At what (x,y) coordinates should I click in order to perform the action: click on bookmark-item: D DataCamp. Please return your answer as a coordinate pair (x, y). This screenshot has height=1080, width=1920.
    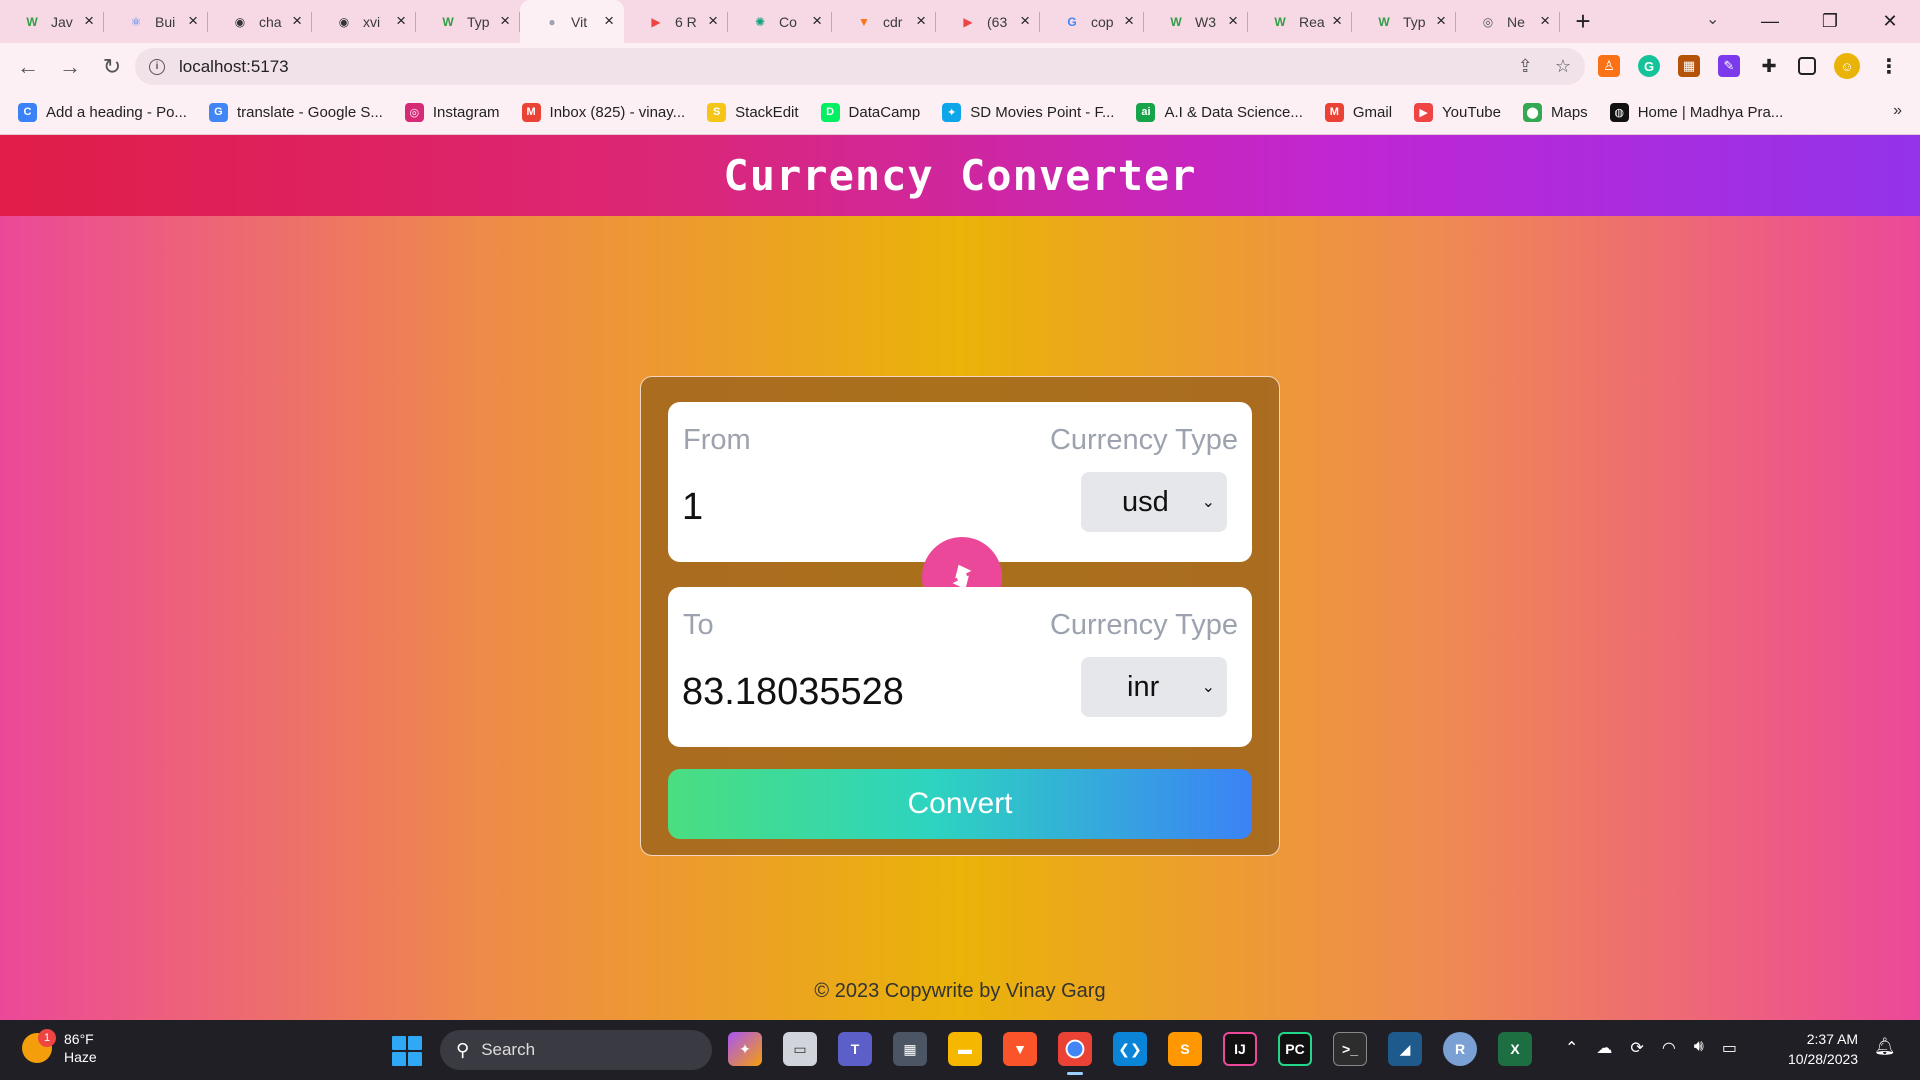
    Looking at the image, I should click on (870, 112).